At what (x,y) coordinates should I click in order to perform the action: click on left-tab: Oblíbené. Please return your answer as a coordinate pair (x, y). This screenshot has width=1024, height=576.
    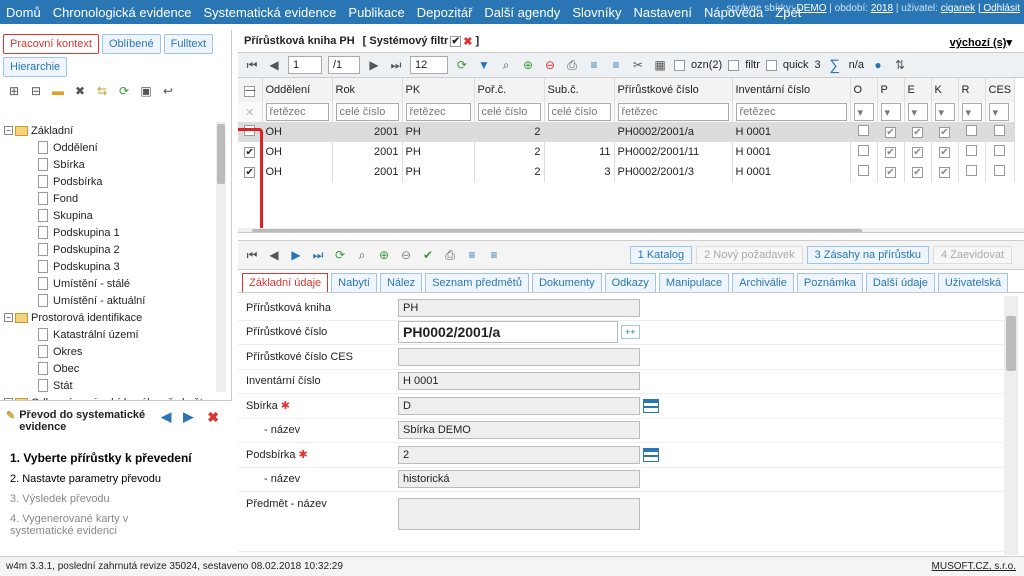
    Looking at the image, I should click on (131, 44).